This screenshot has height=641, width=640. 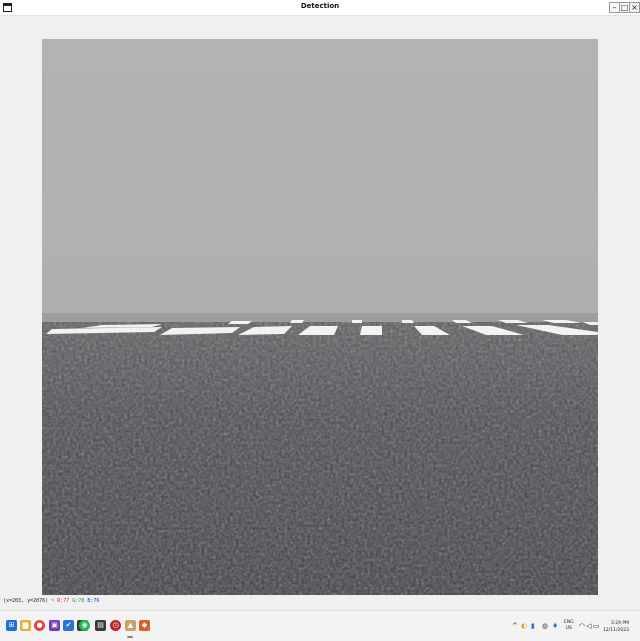 I want to click on misc-app-icon: ◆, so click(x=144, y=625).